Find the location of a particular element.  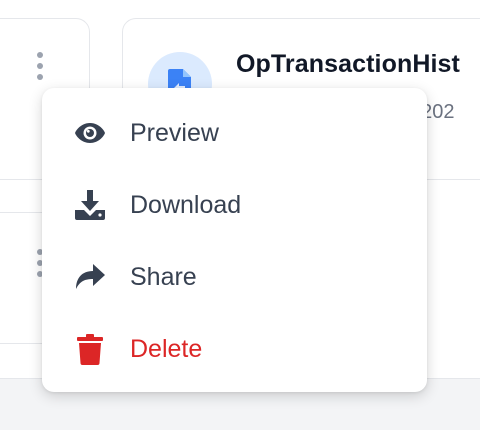

trash-icon is located at coordinates (90, 349).